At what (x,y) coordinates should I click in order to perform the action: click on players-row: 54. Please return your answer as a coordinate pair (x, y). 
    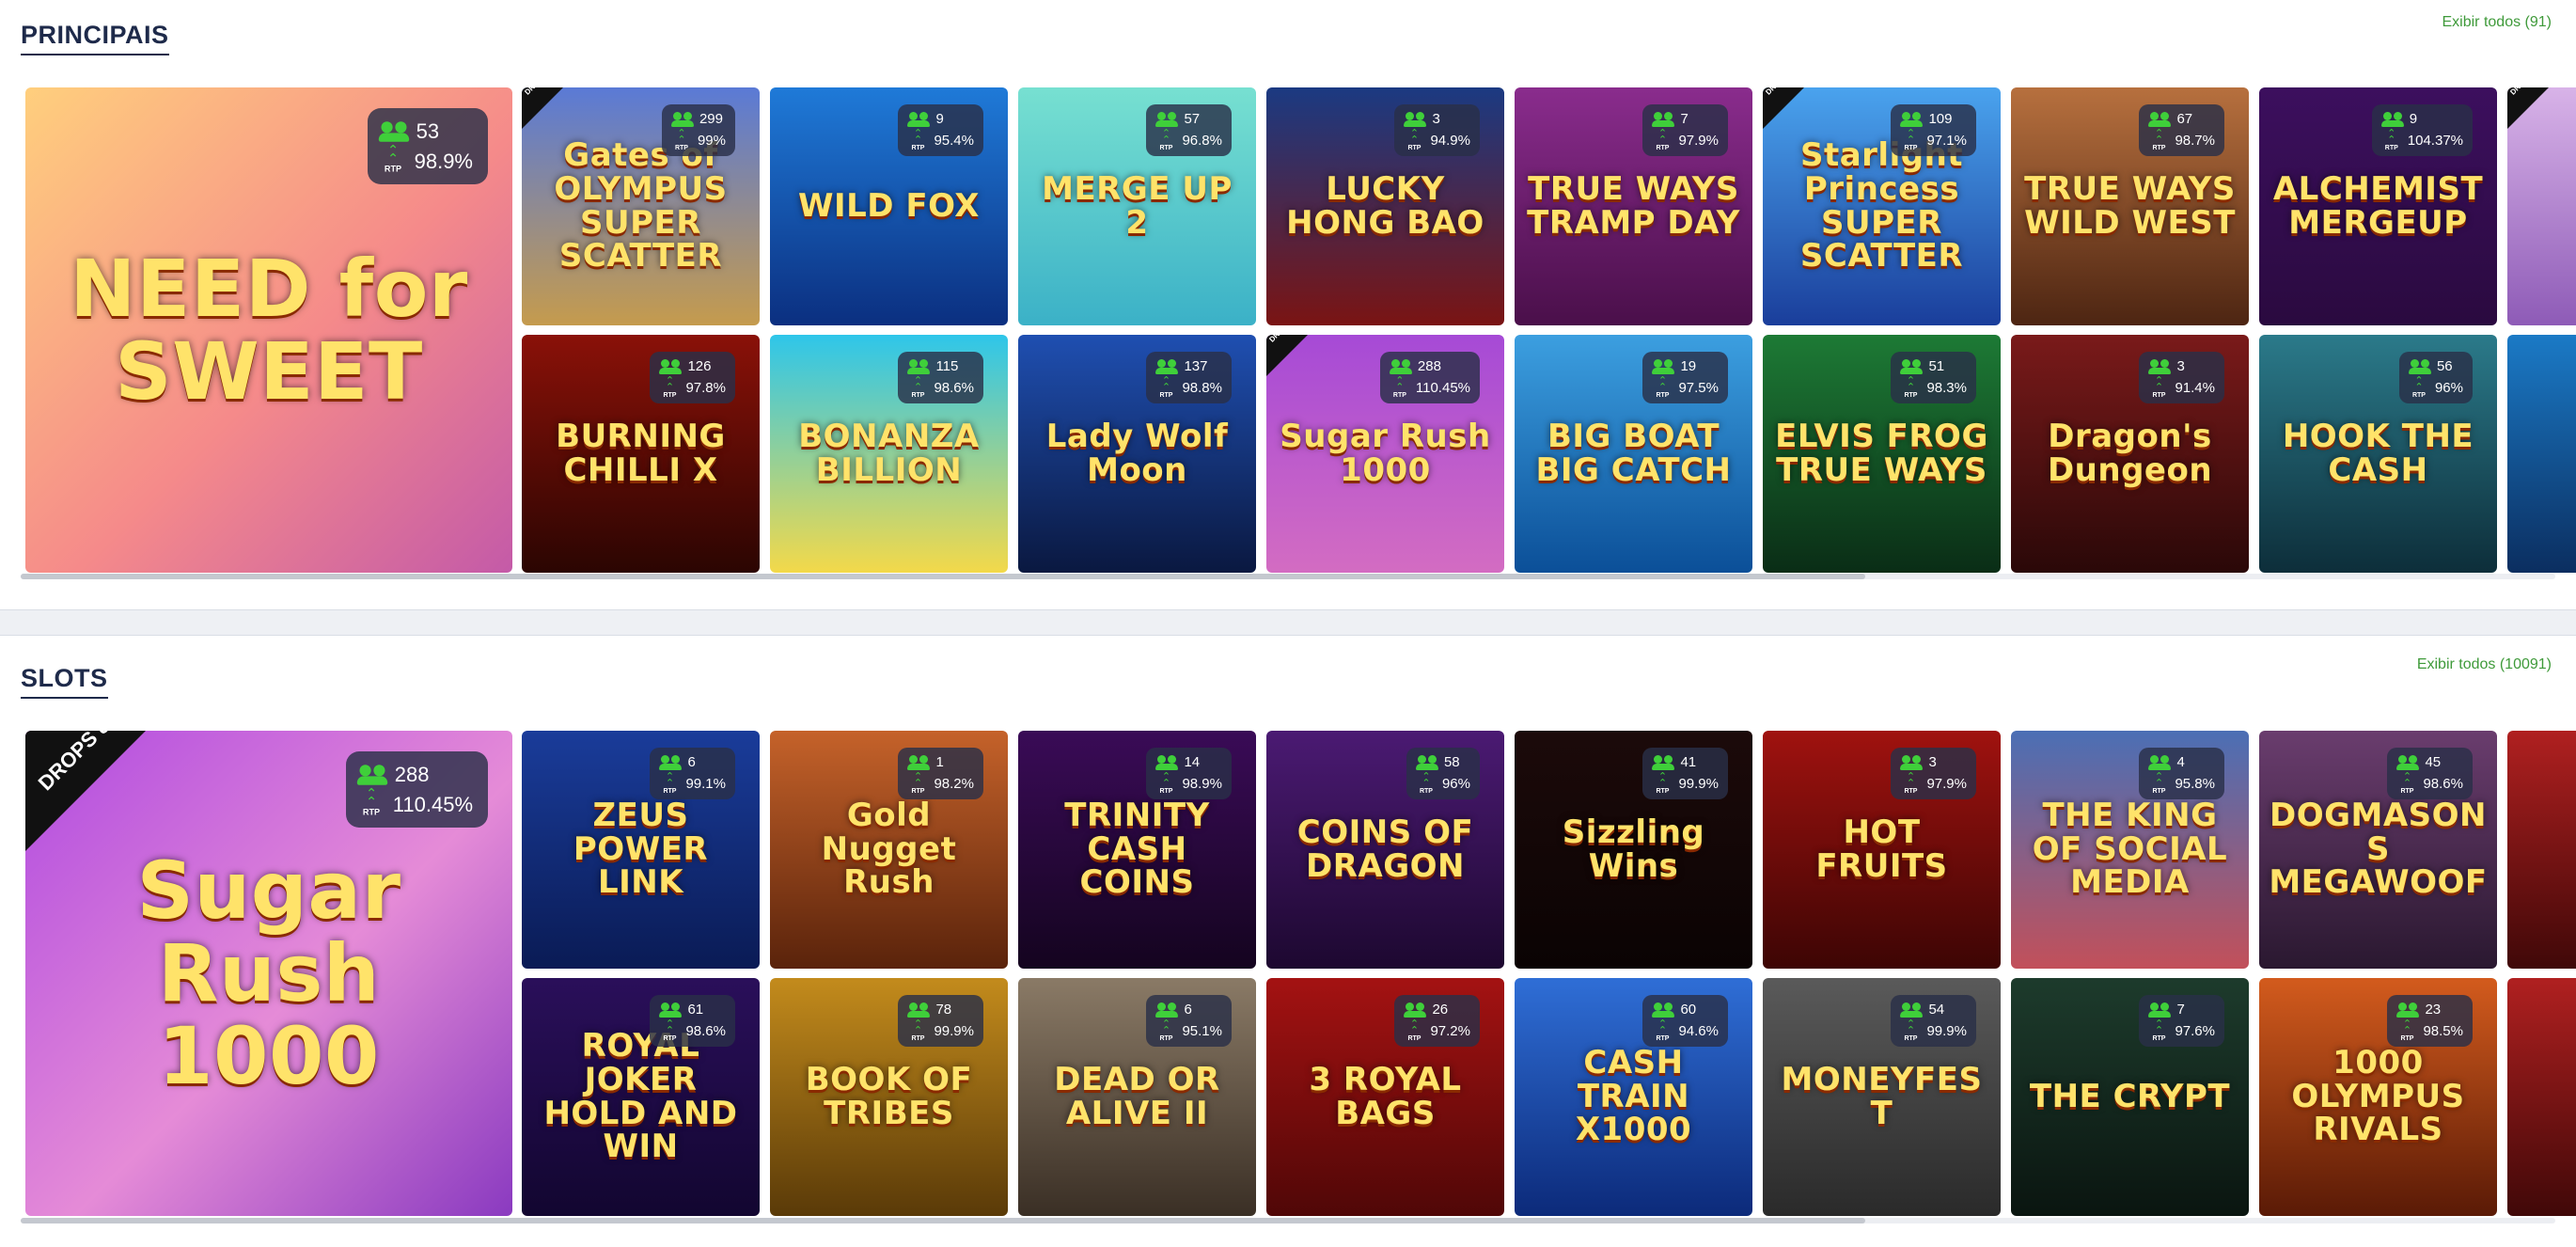
    Looking at the image, I should click on (1934, 1010).